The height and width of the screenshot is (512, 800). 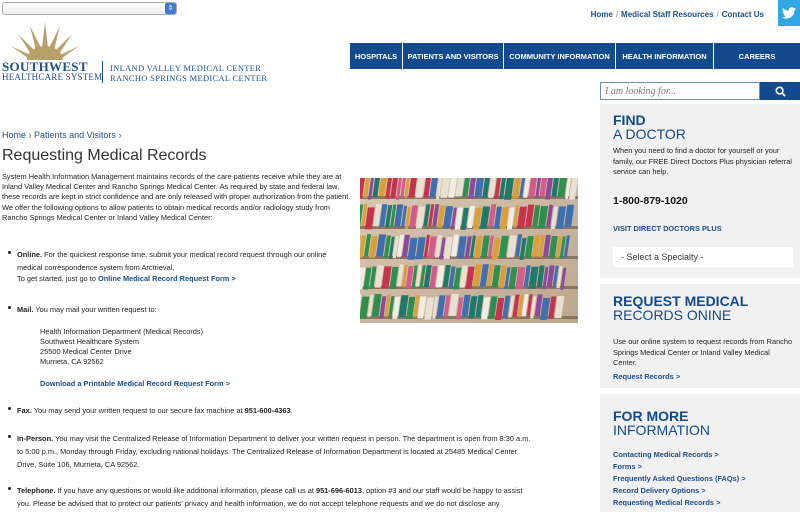 I want to click on select-arrows-icon: ⇕, so click(x=170, y=8).